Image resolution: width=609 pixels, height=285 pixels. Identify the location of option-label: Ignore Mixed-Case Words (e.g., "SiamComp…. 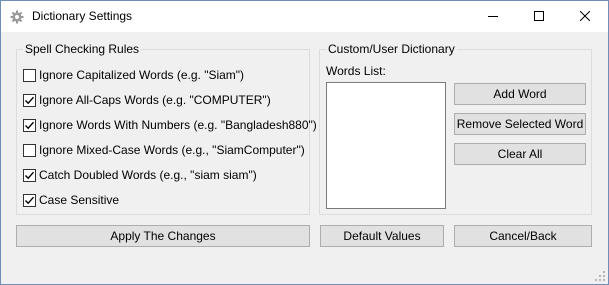
(172, 150).